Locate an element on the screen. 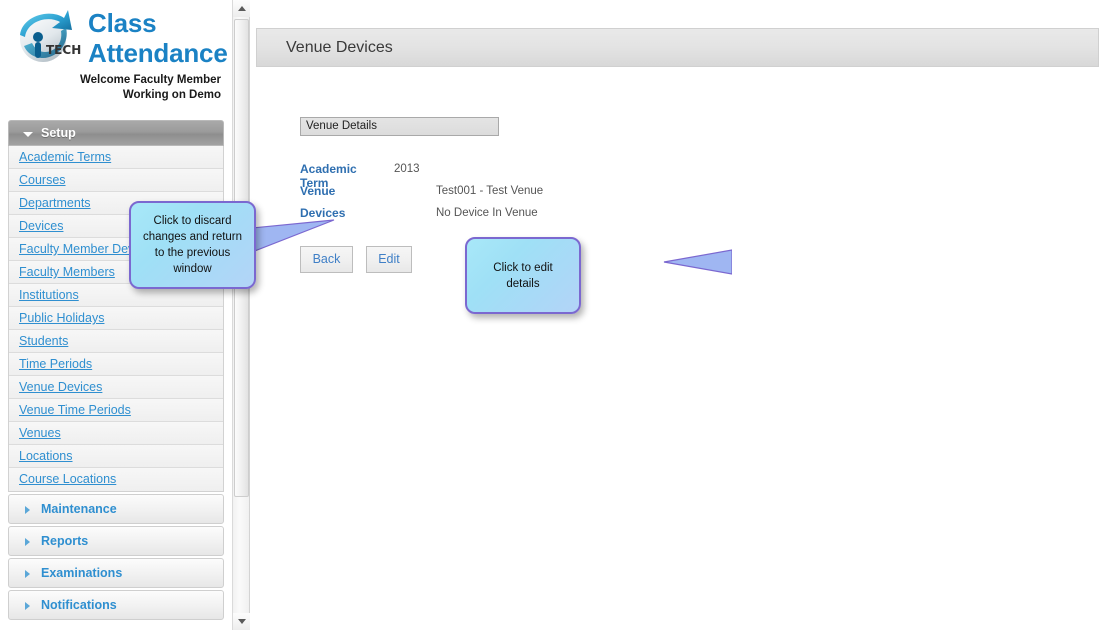  field-devices-value: No Device In Venue is located at coordinates (487, 213).